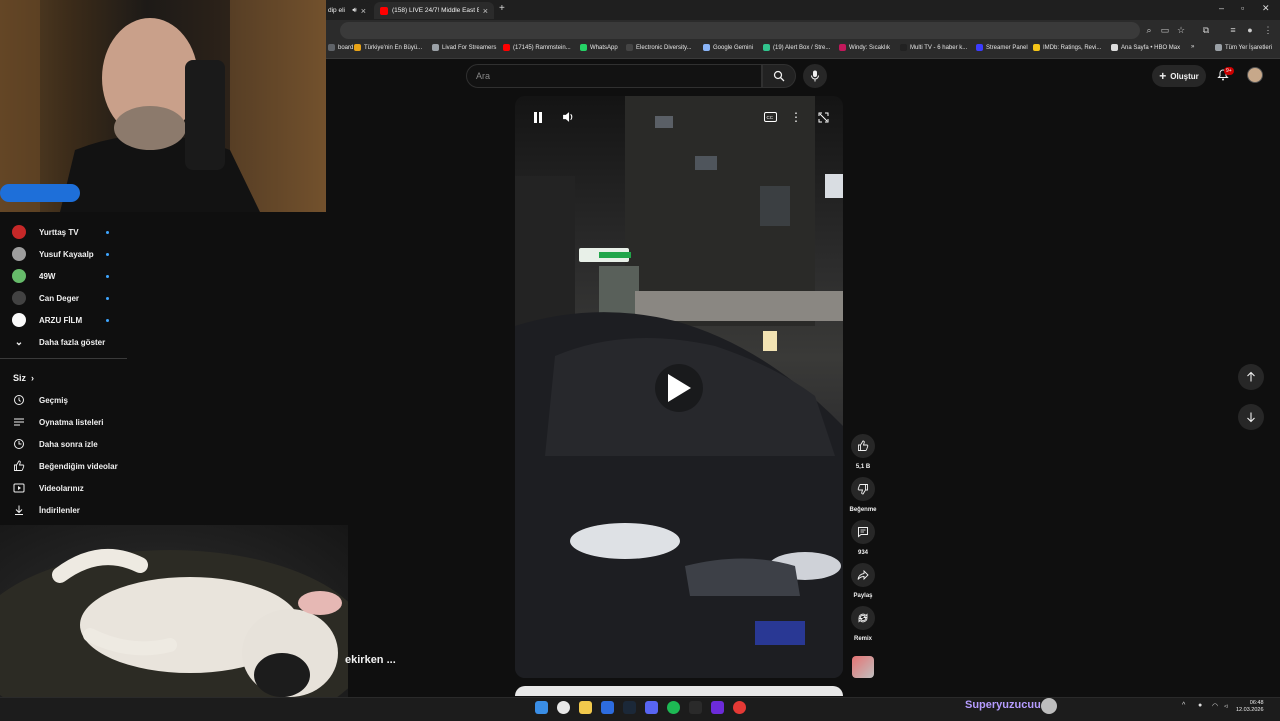 This screenshot has height=721, width=1280. Describe the element at coordinates (1206, 30) in the screenshot. I see `extensions-icon: ⧉` at that location.